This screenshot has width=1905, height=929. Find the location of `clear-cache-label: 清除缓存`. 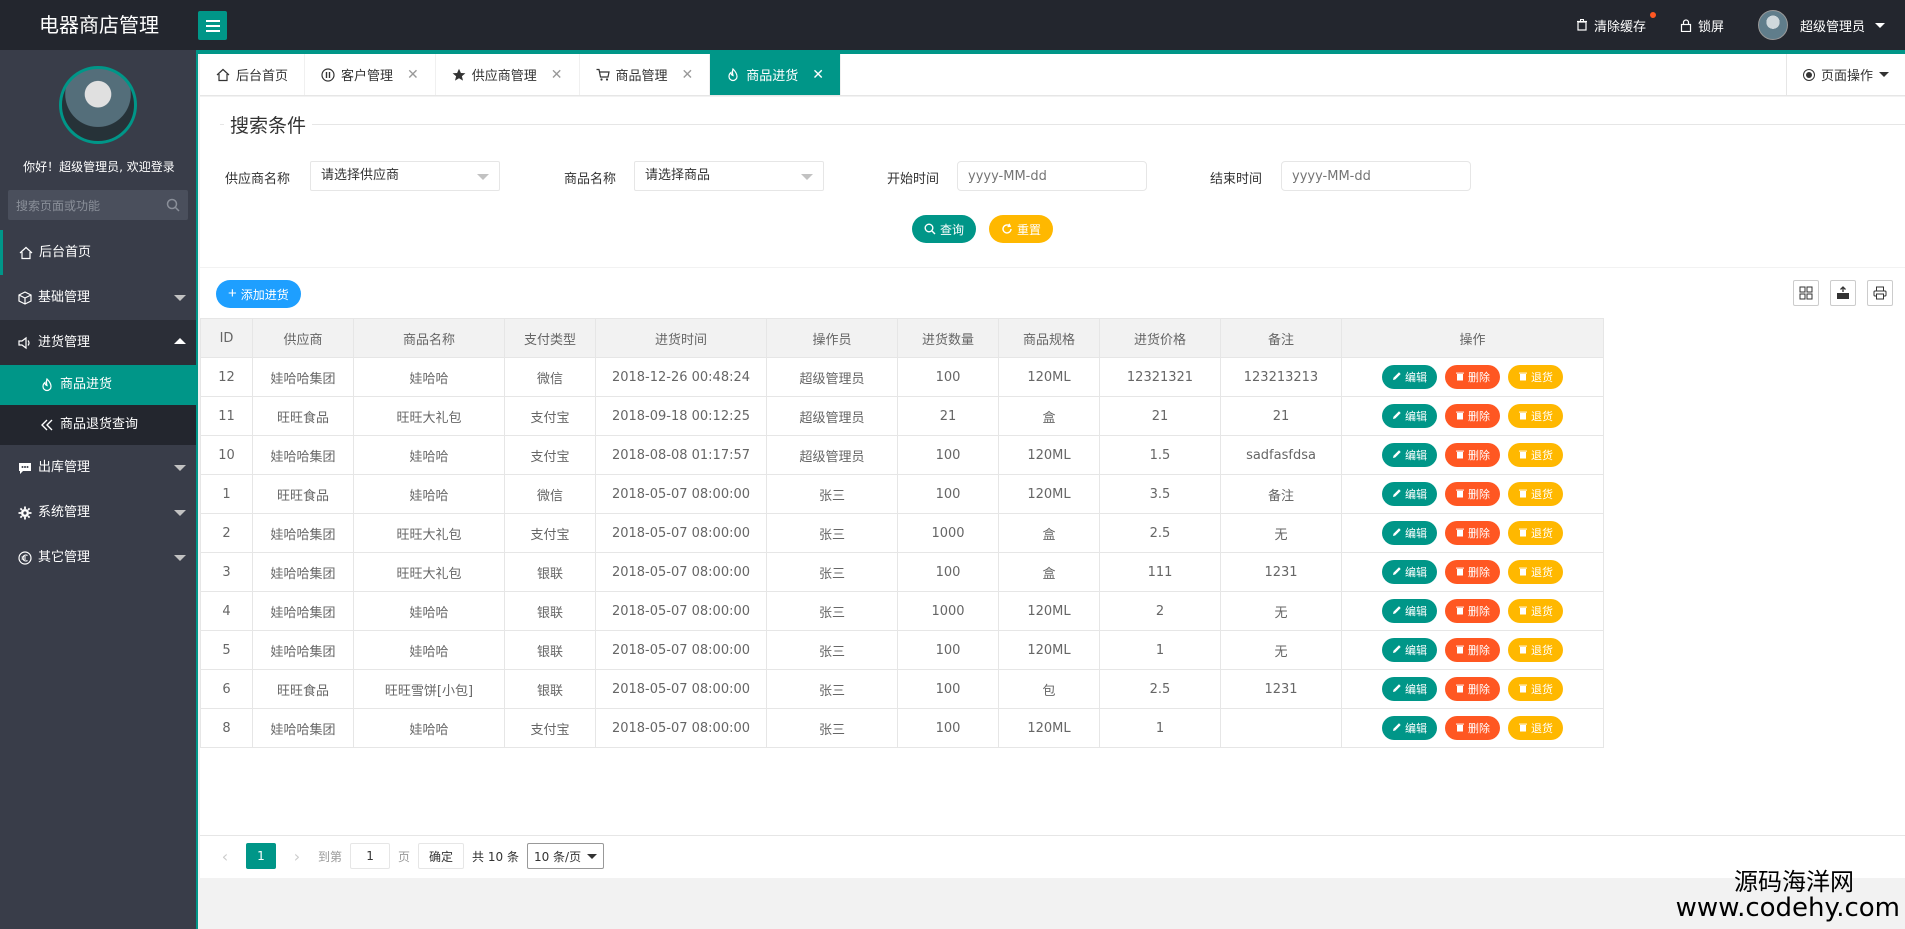

clear-cache-label: 清除缓存 is located at coordinates (1619, 27).